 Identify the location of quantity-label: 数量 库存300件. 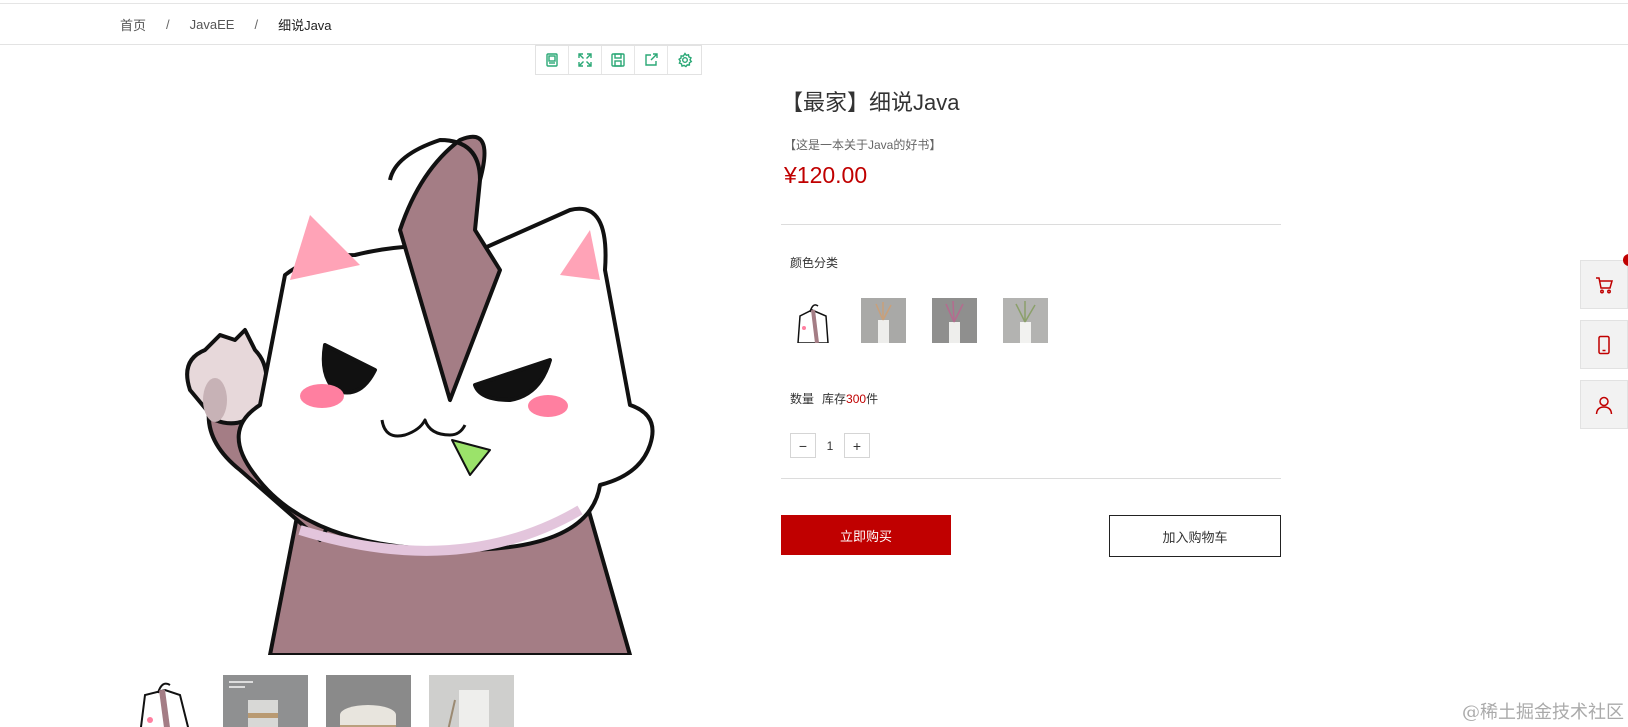
(834, 398).